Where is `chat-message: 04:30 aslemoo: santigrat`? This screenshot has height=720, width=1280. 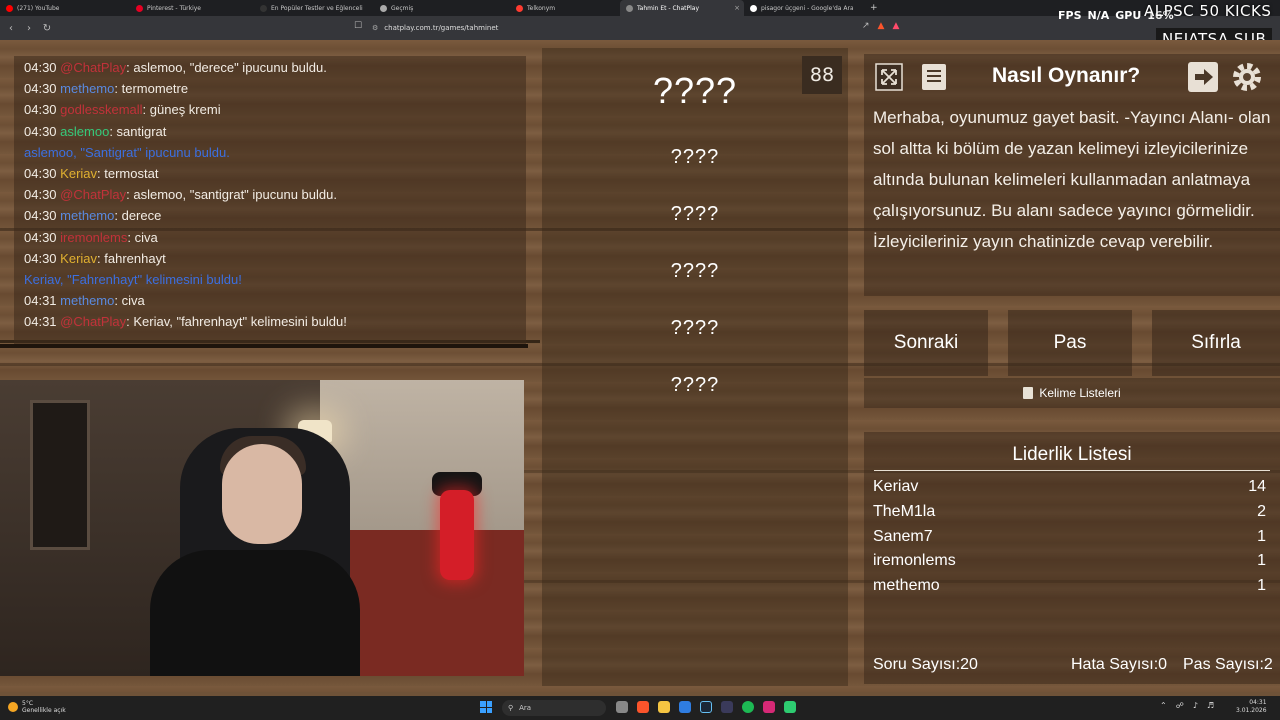
chat-message: 04:30 aslemoo: santigrat is located at coordinates (95, 131).